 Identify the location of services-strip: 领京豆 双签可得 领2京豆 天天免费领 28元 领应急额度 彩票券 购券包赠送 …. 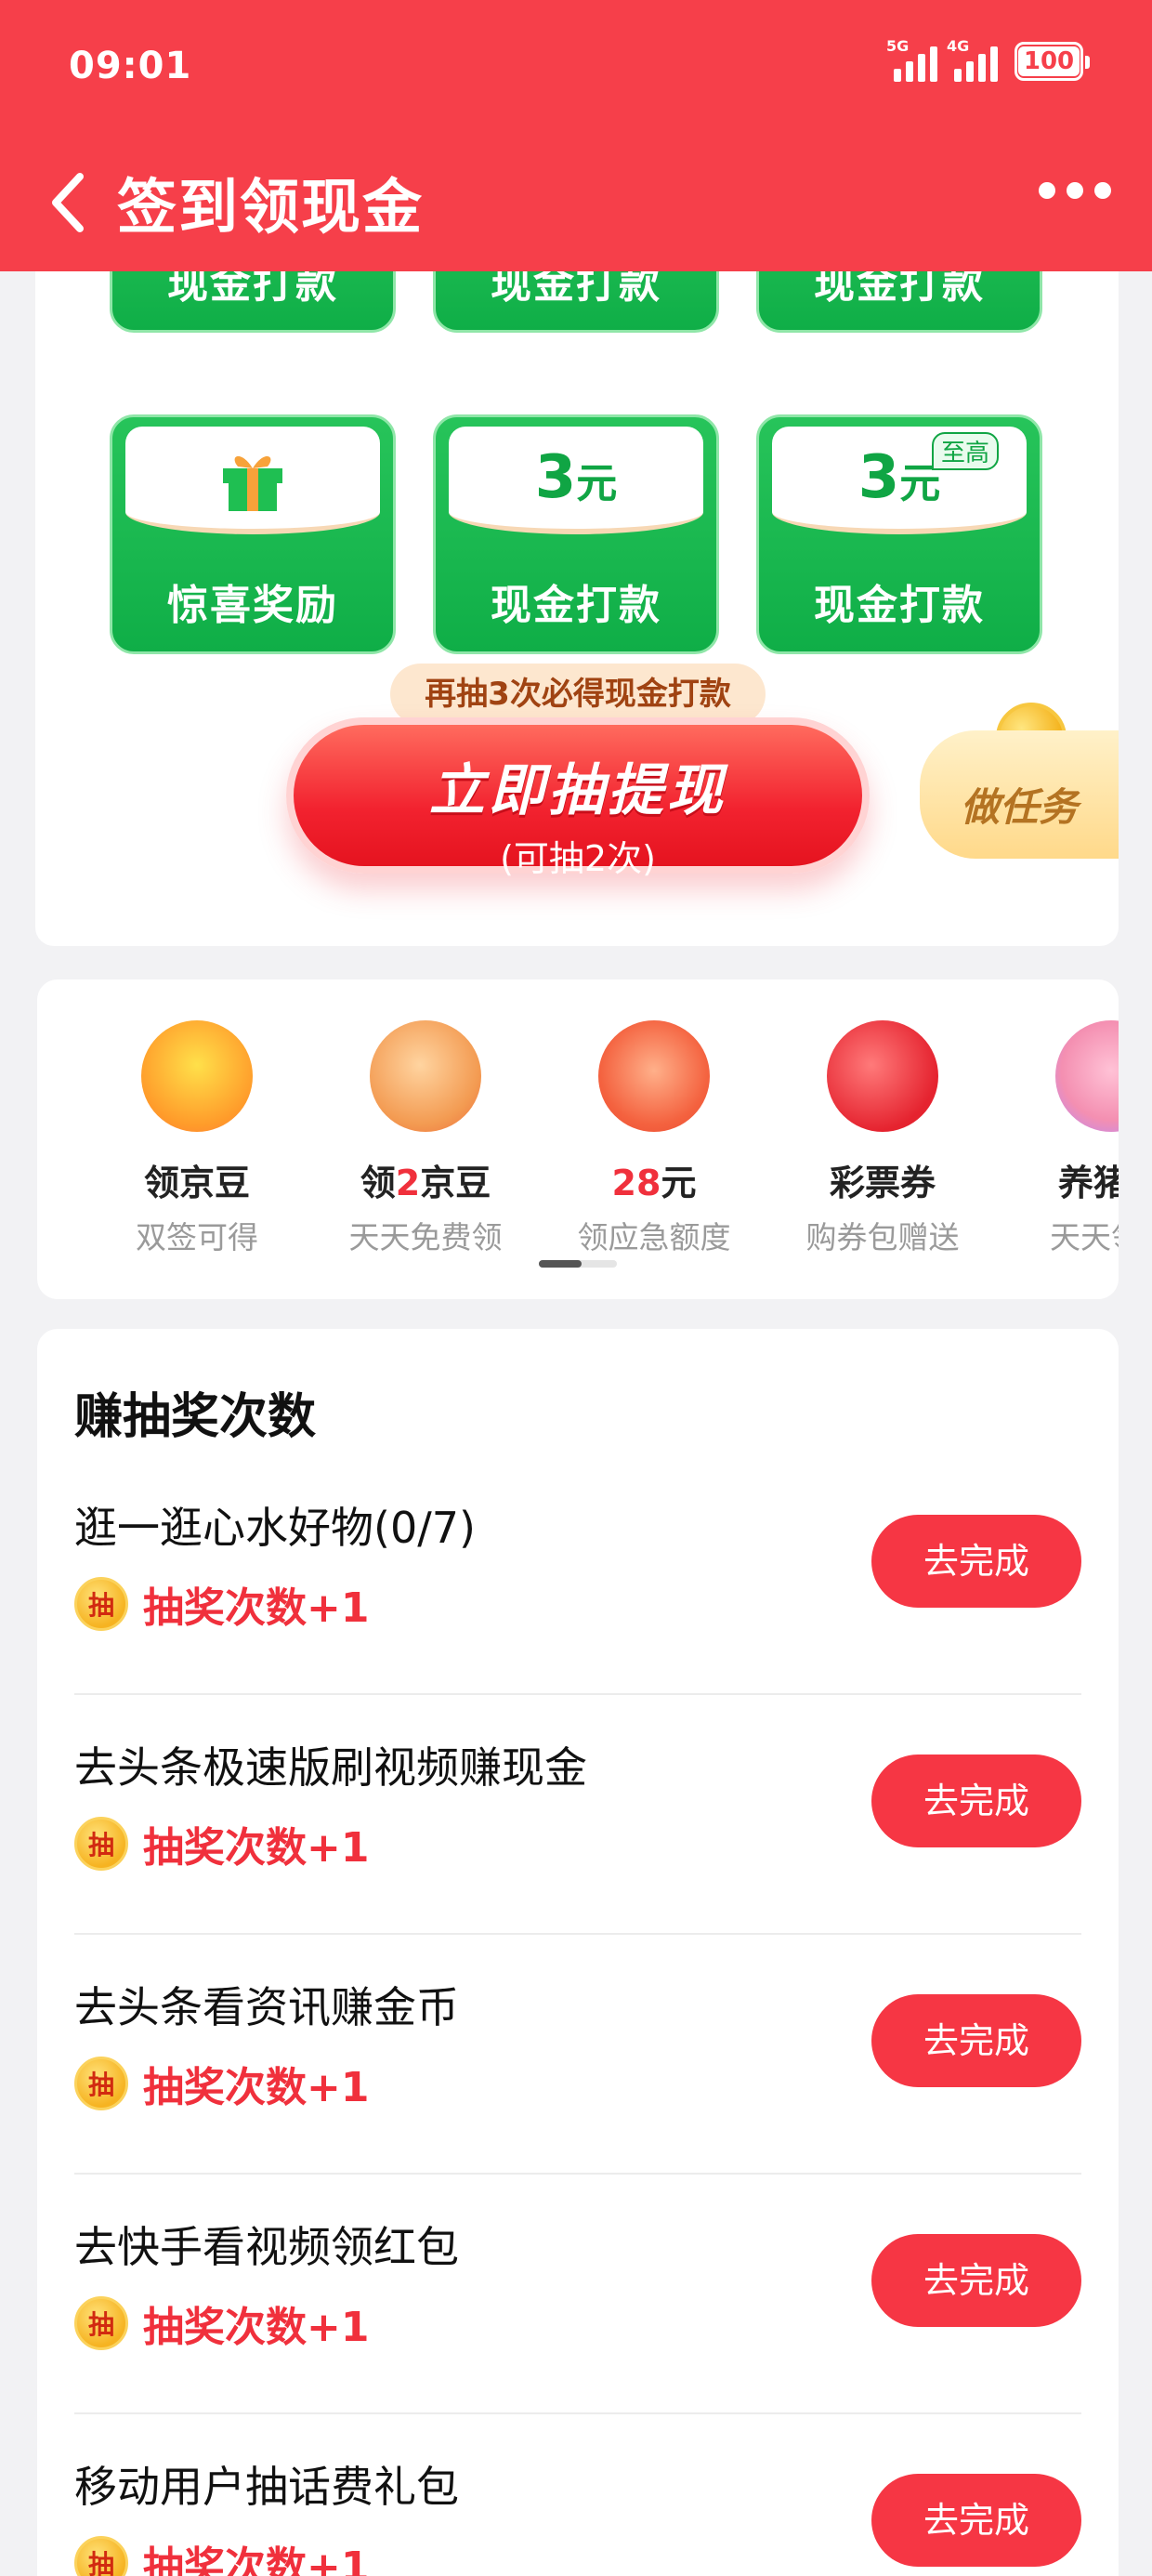
(578, 1139).